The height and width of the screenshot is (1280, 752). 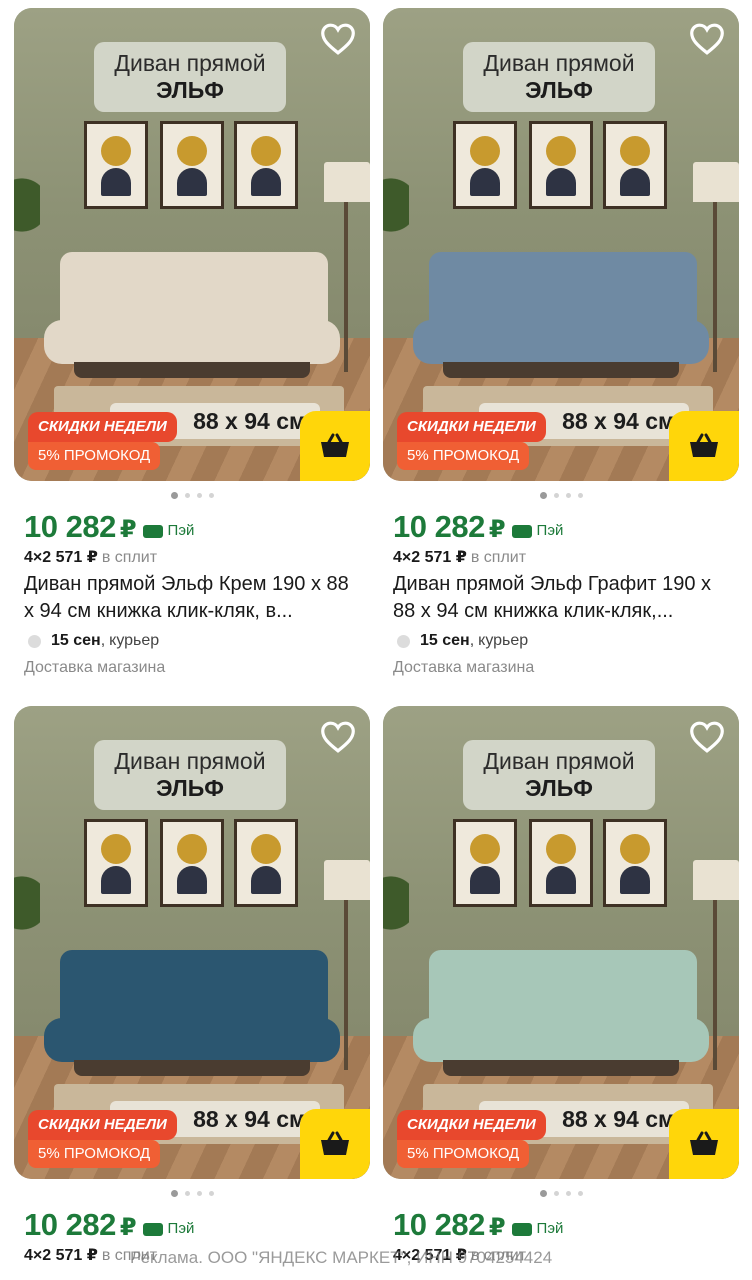 What do you see at coordinates (346, 985) in the screenshot?
I see `lamp-pole-decor` at bounding box center [346, 985].